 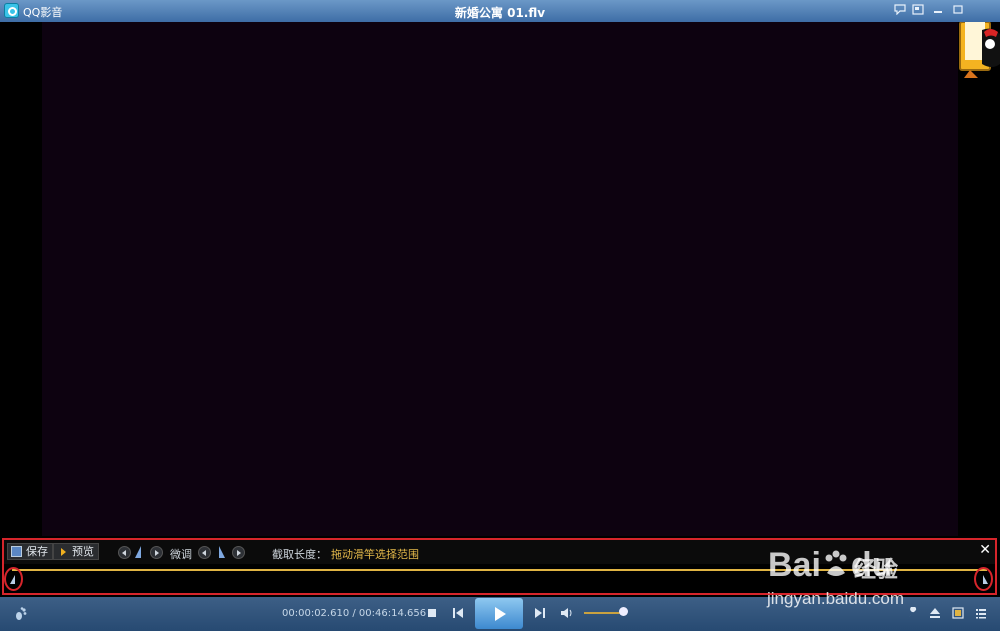 What do you see at coordinates (836, 563) in the screenshot?
I see `paw-icon` at bounding box center [836, 563].